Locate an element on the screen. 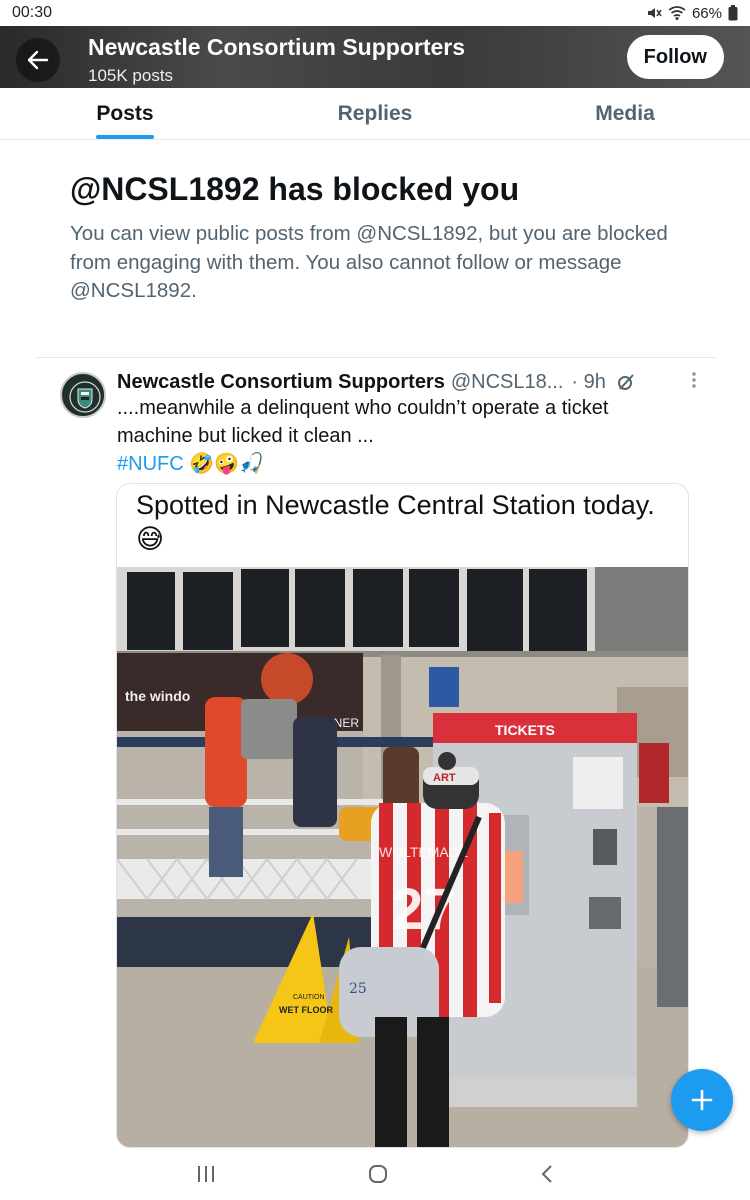  photo-tickets-text: TICKETS is located at coordinates (525, 730).